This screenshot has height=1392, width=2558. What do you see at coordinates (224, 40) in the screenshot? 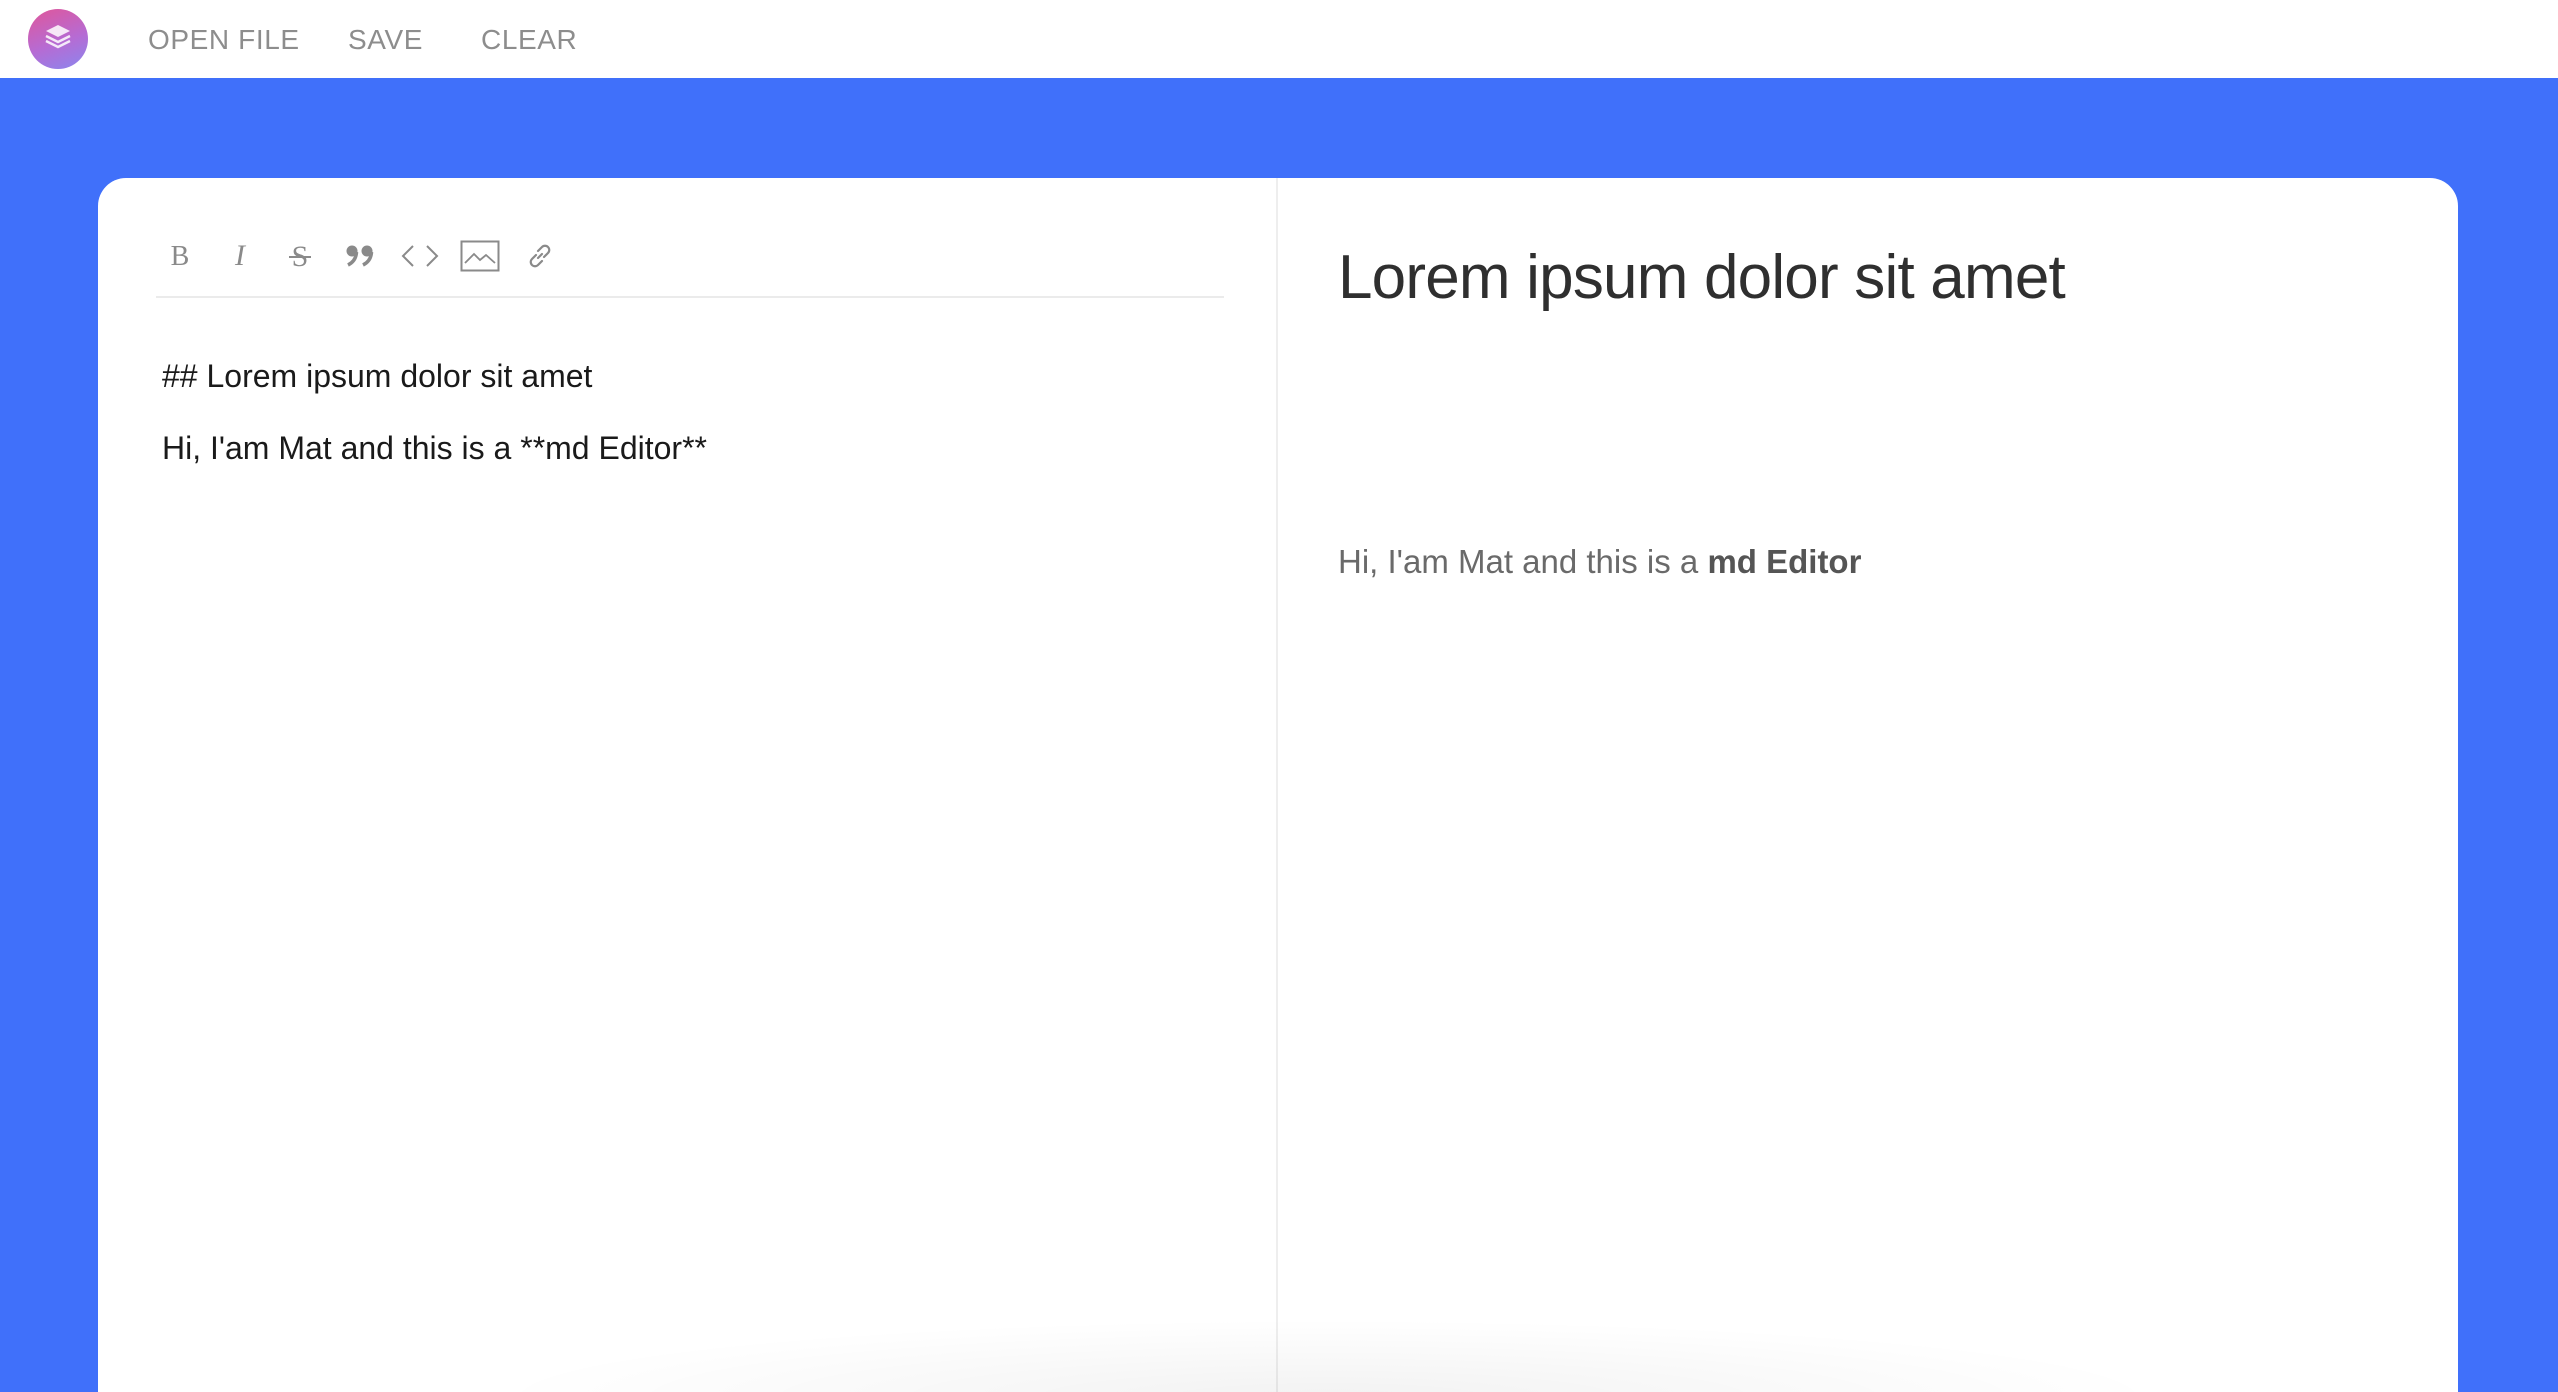
I see `open-file-button: OPEN FILE` at bounding box center [224, 40].